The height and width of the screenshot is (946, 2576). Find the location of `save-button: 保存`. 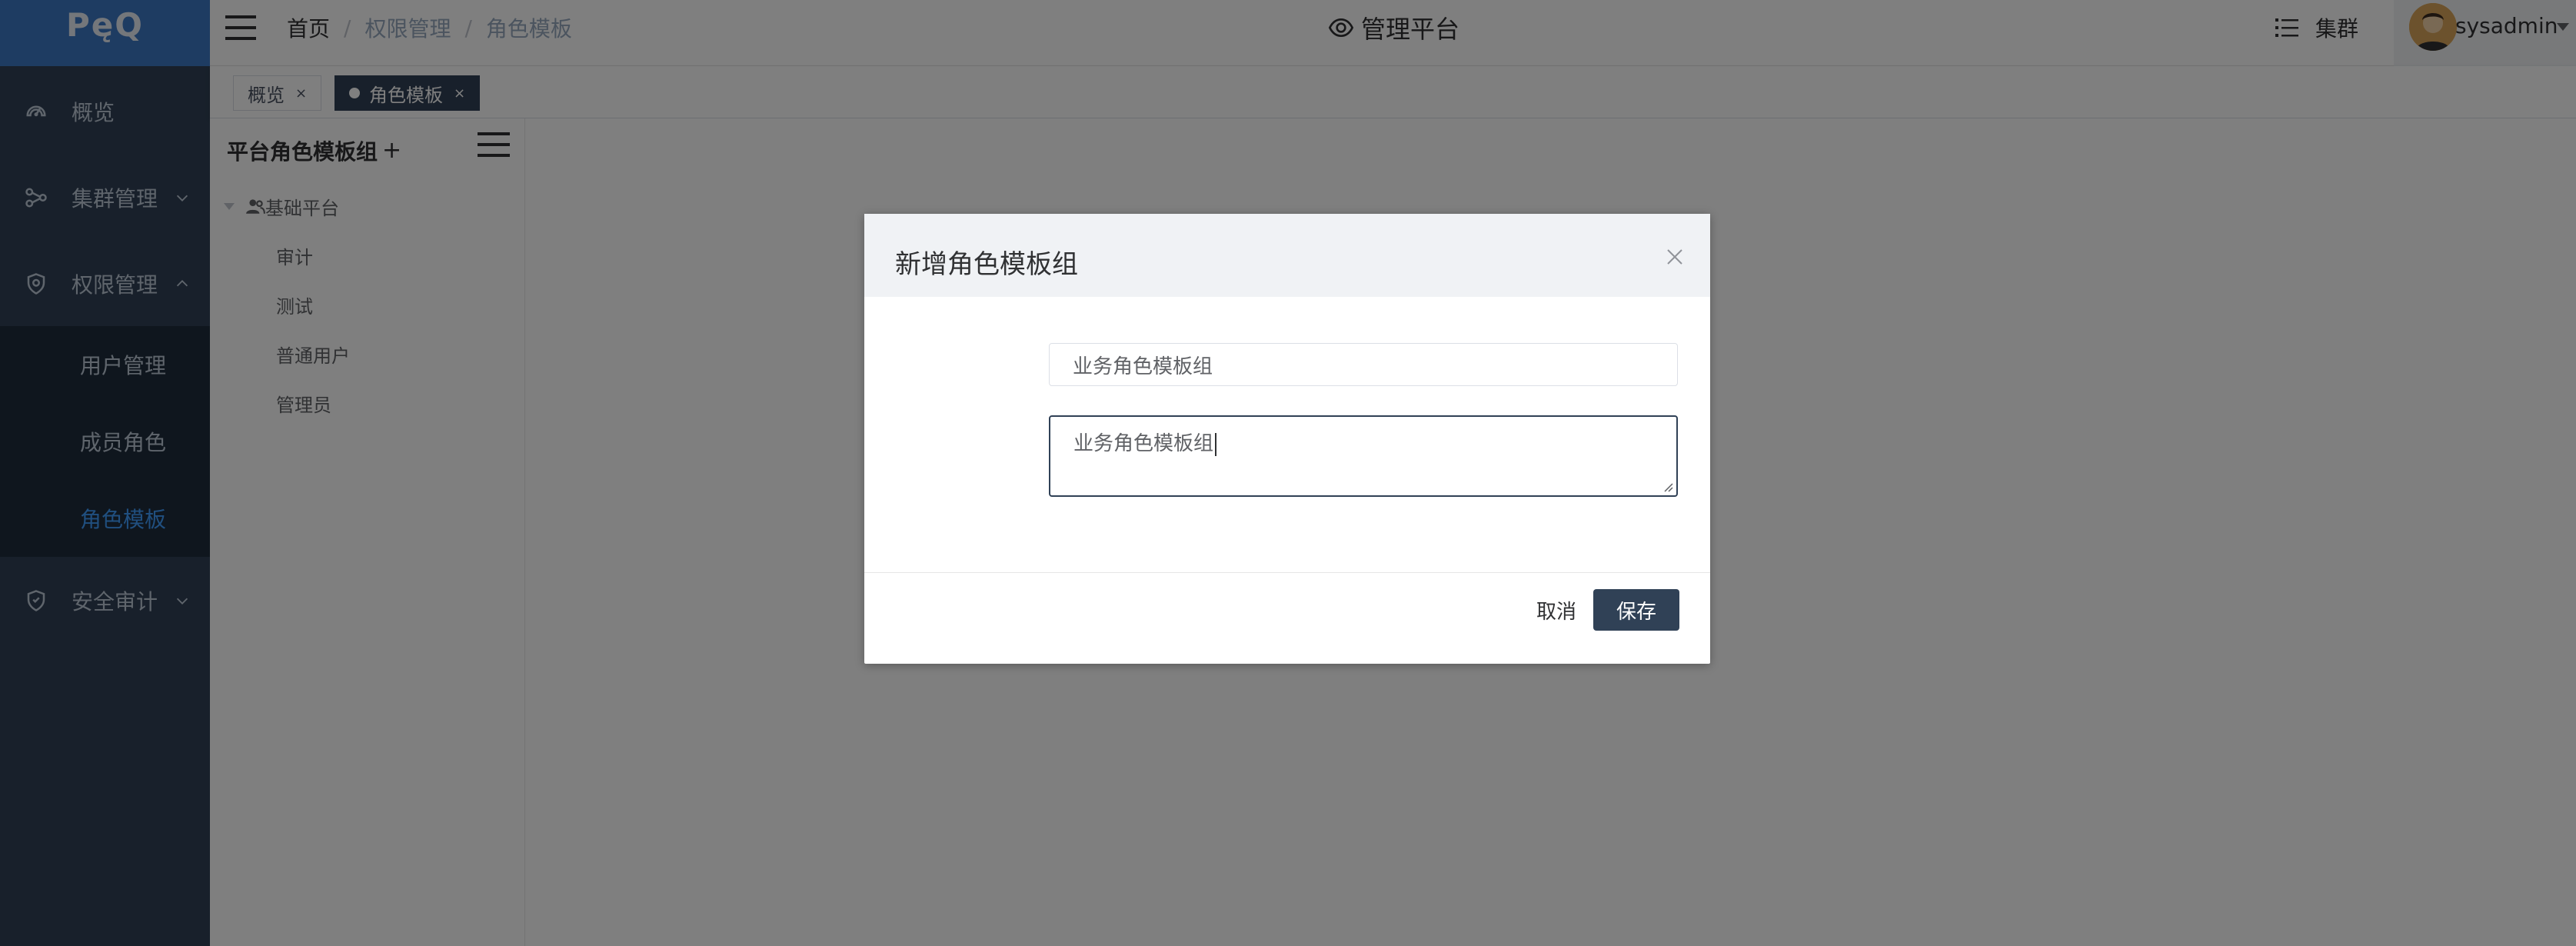

save-button: 保存 is located at coordinates (1636, 610).